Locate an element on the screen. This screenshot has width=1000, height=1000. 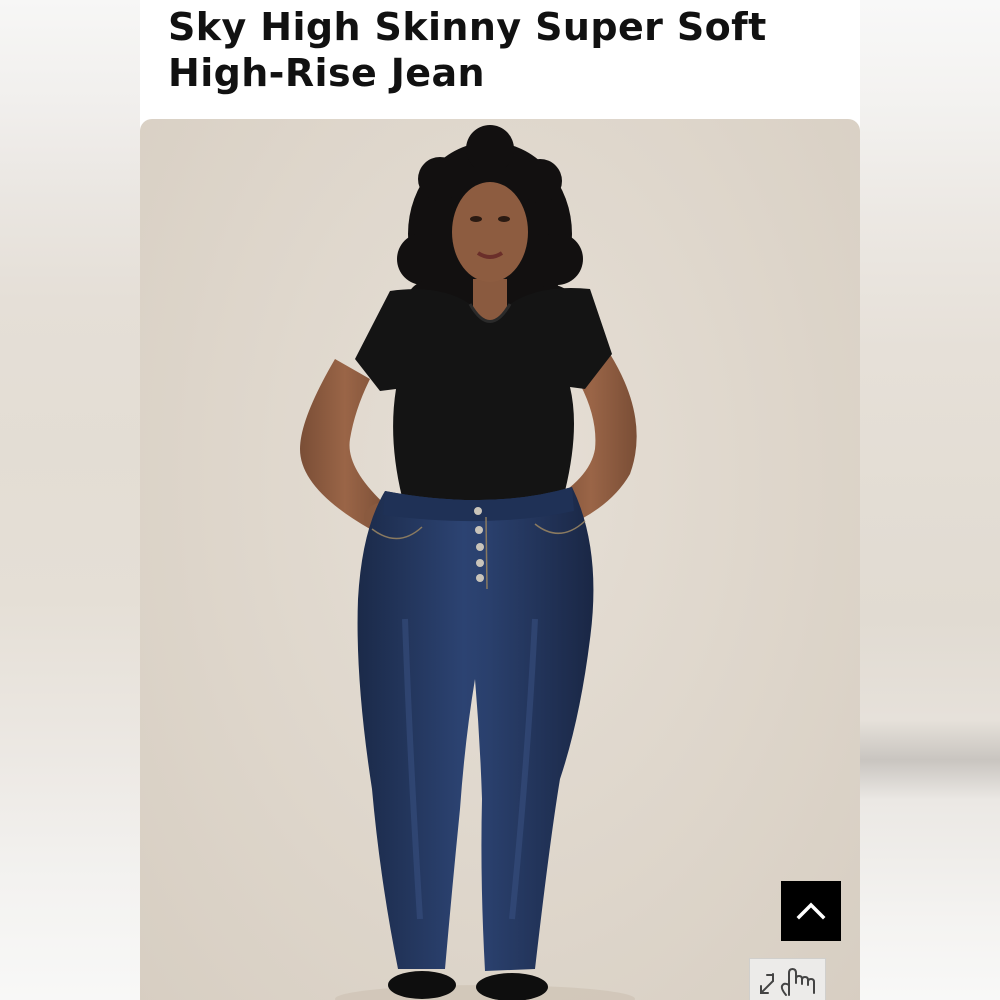
image-zoom-button: expand-pointer-icon is located at coordinates (787, 979).